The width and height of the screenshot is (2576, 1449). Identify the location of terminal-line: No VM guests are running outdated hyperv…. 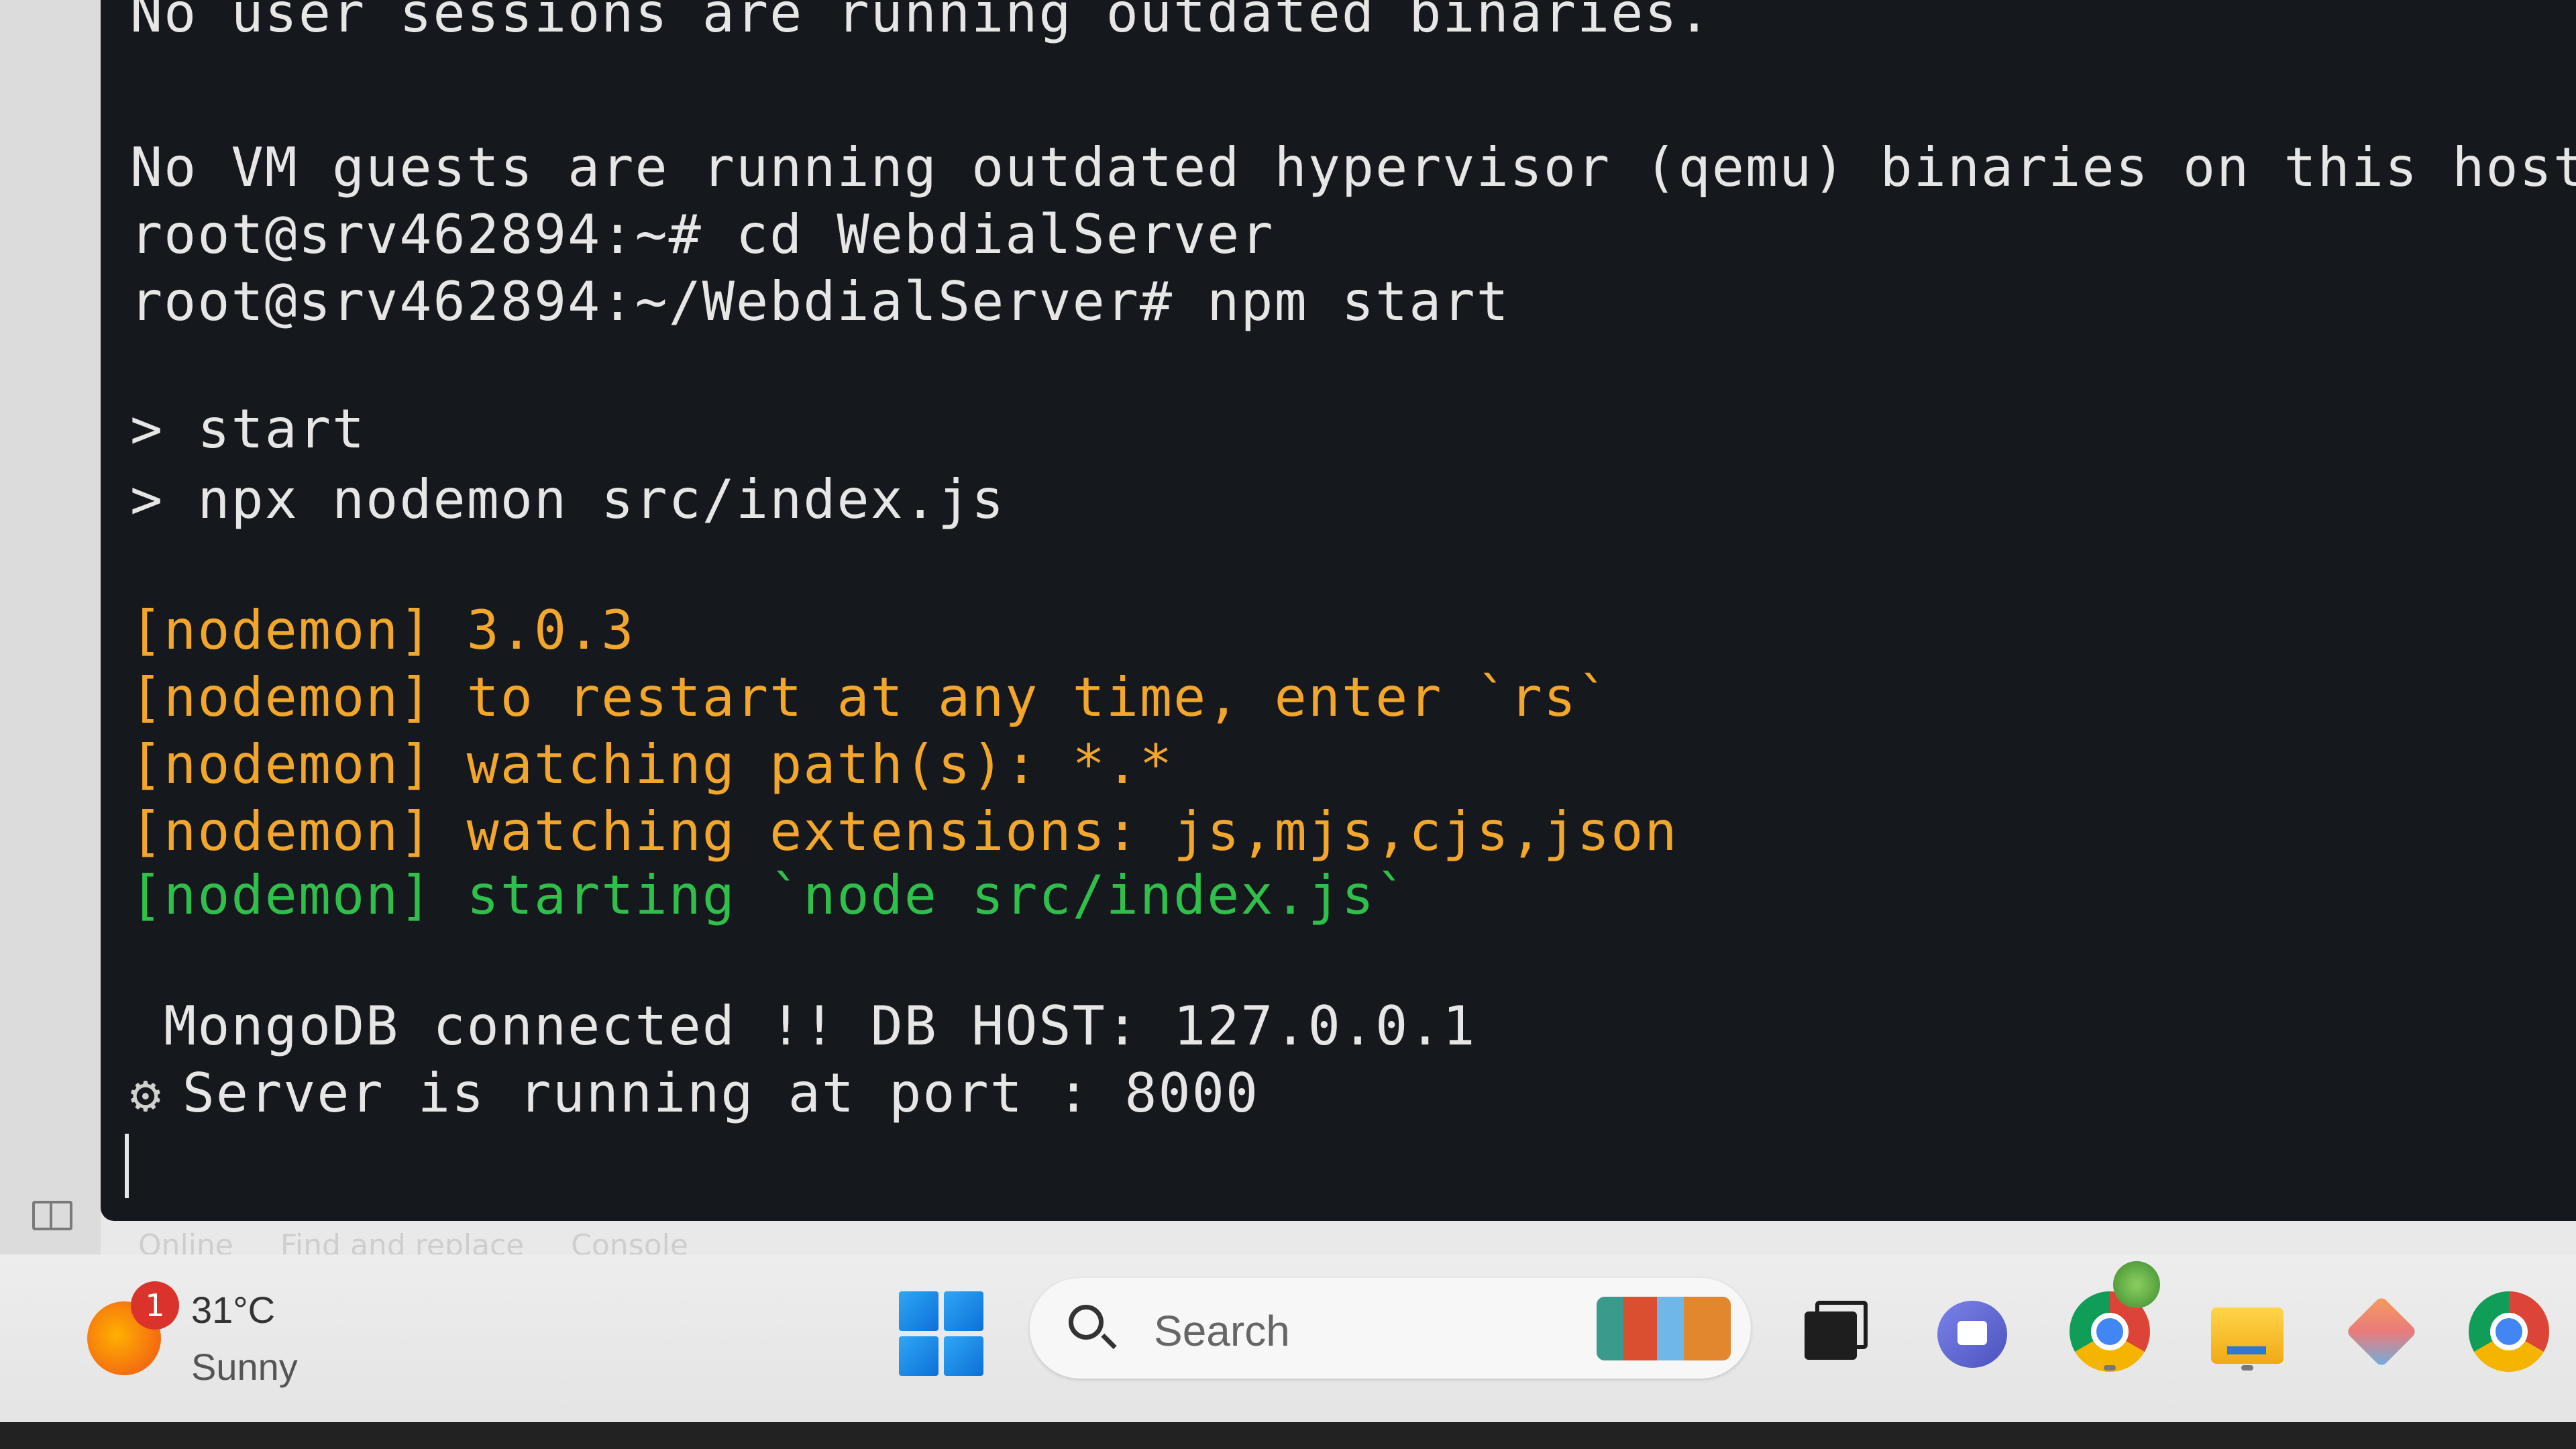
(1353, 167).